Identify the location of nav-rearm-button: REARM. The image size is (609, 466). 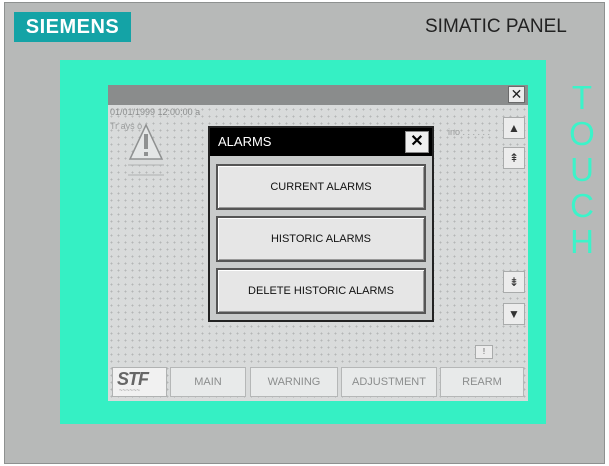
(482, 382).